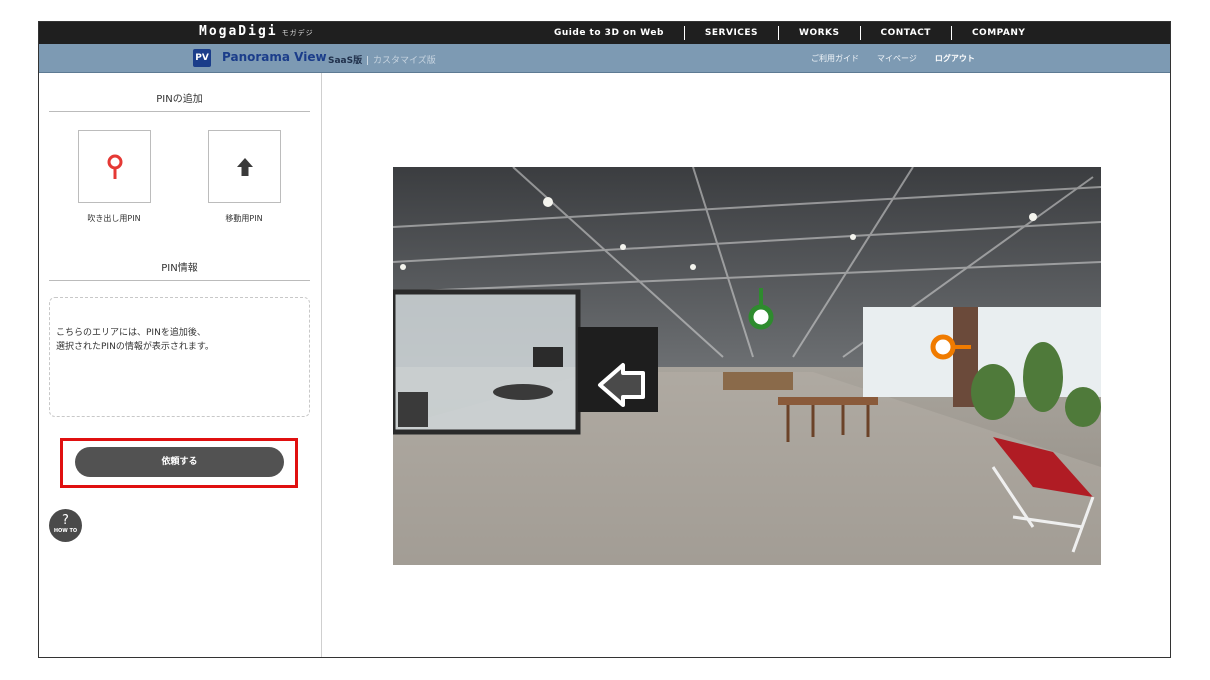 This screenshot has height=680, width=1210. I want to click on request-button: 依頼する, so click(179, 462).